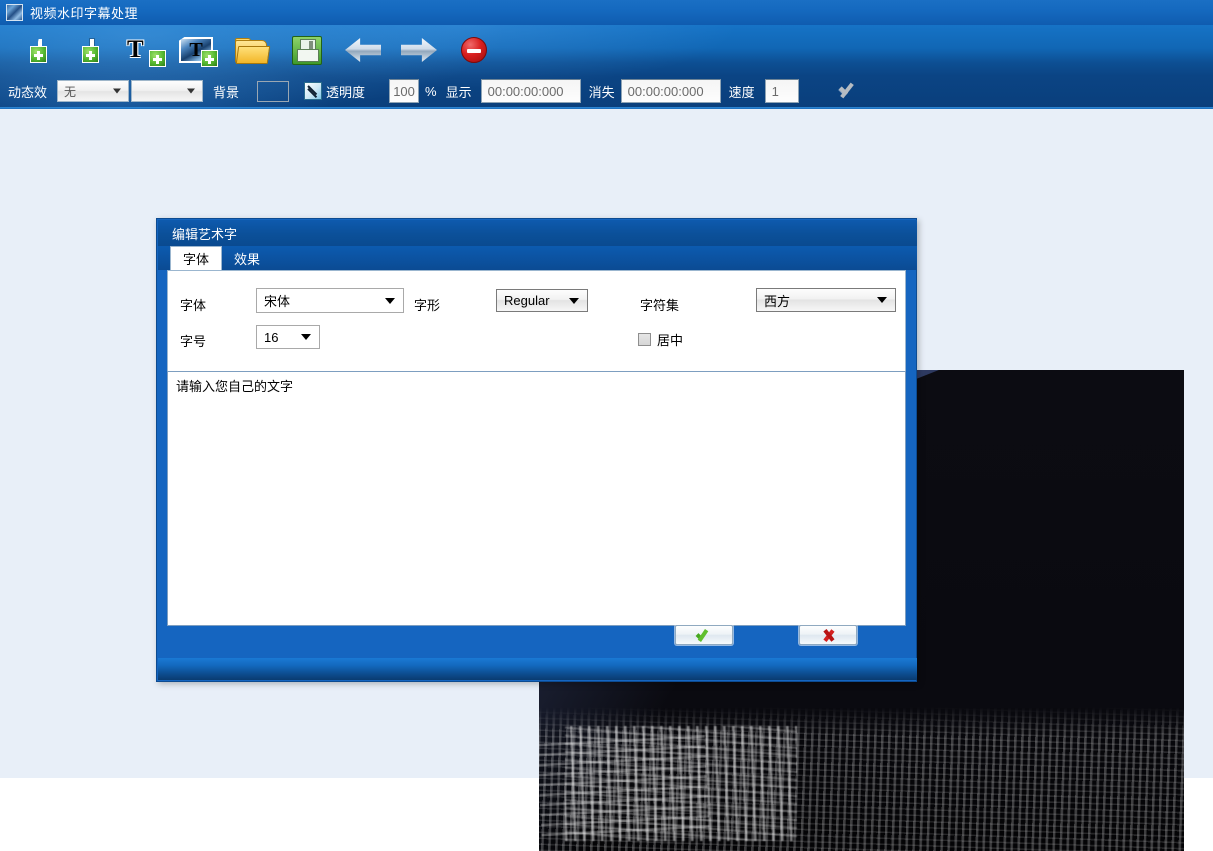 Image resolution: width=1213 pixels, height=851 pixels. I want to click on font-family-label: 字体, so click(193, 305).